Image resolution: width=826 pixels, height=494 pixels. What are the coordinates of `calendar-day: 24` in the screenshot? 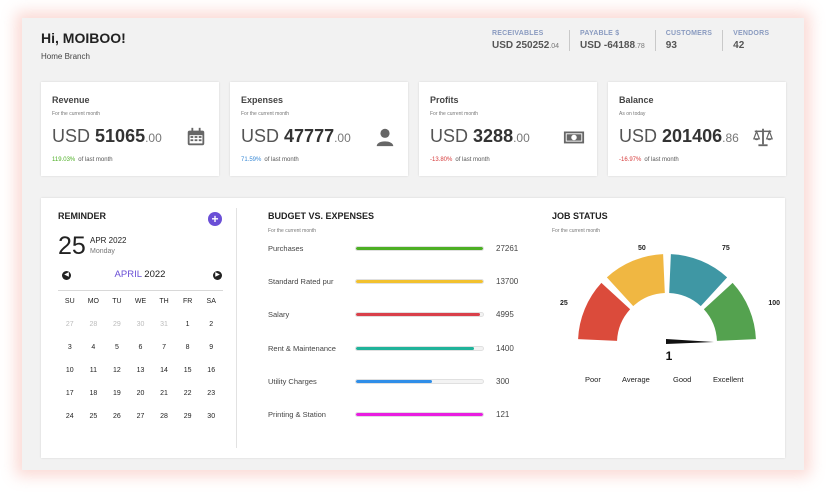 It's located at (70, 417).